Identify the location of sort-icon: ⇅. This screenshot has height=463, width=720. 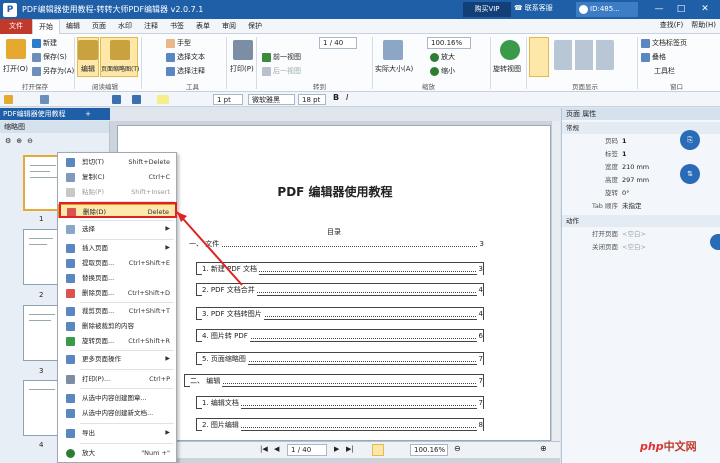
(690, 174).